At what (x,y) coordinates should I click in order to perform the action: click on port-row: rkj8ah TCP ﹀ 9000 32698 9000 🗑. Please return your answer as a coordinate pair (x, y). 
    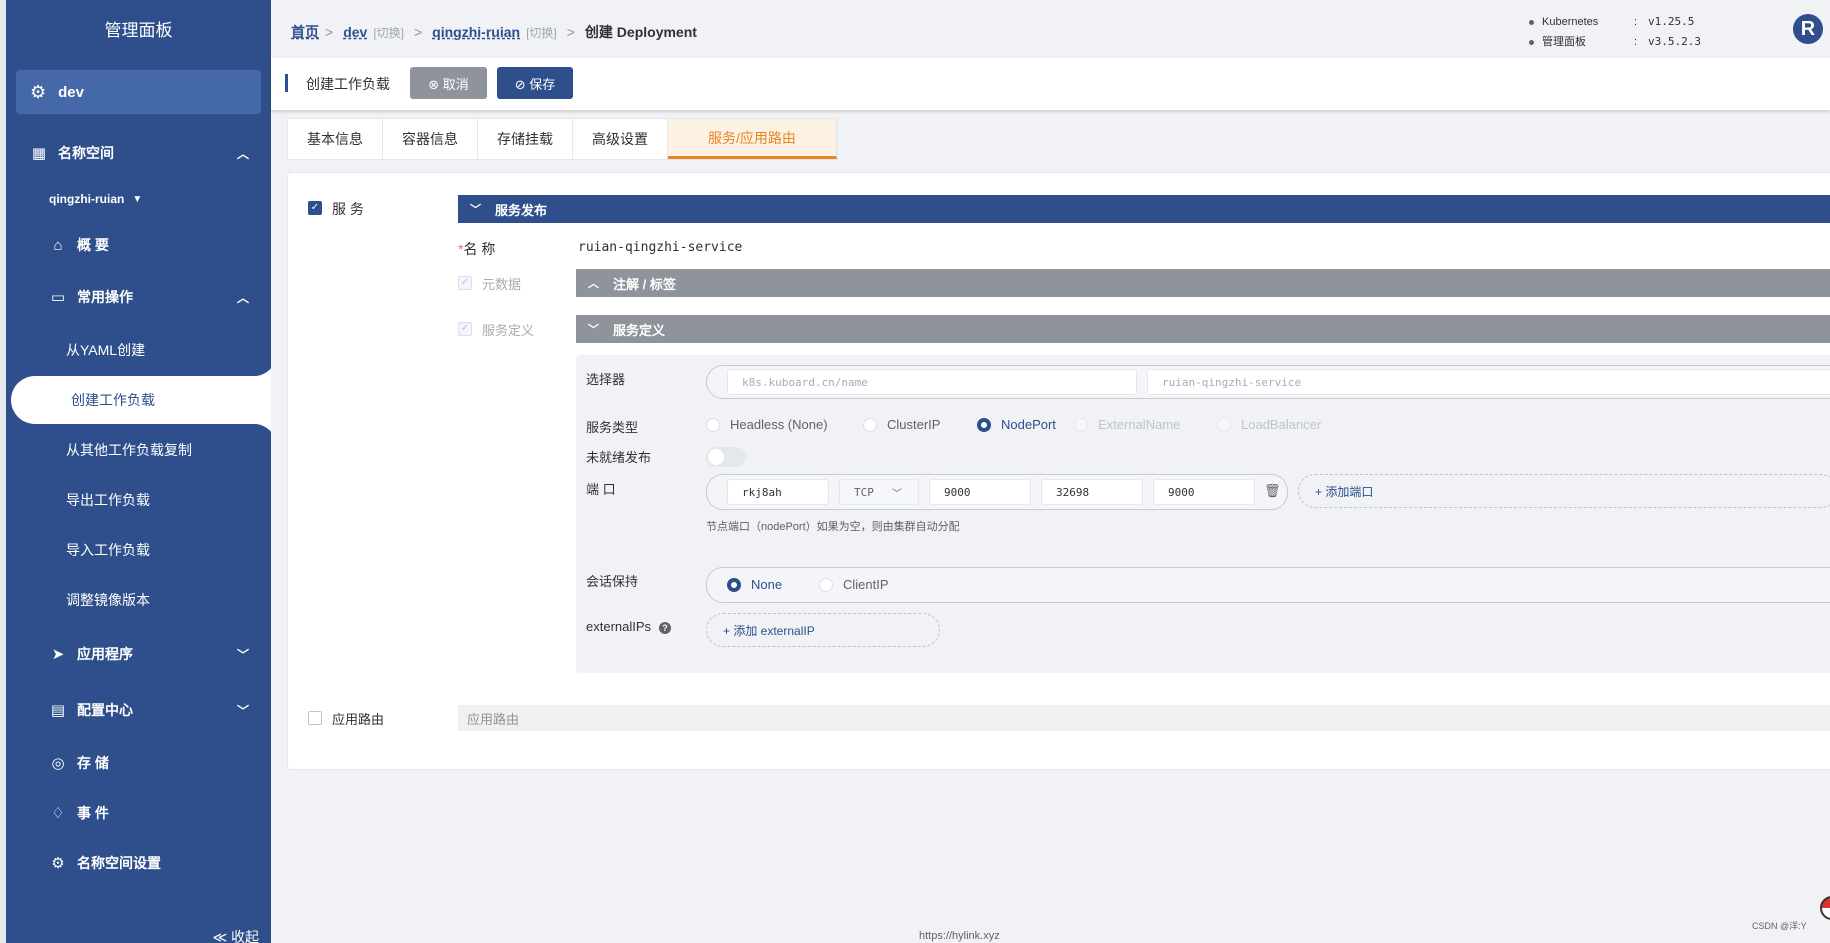
    Looking at the image, I should click on (997, 492).